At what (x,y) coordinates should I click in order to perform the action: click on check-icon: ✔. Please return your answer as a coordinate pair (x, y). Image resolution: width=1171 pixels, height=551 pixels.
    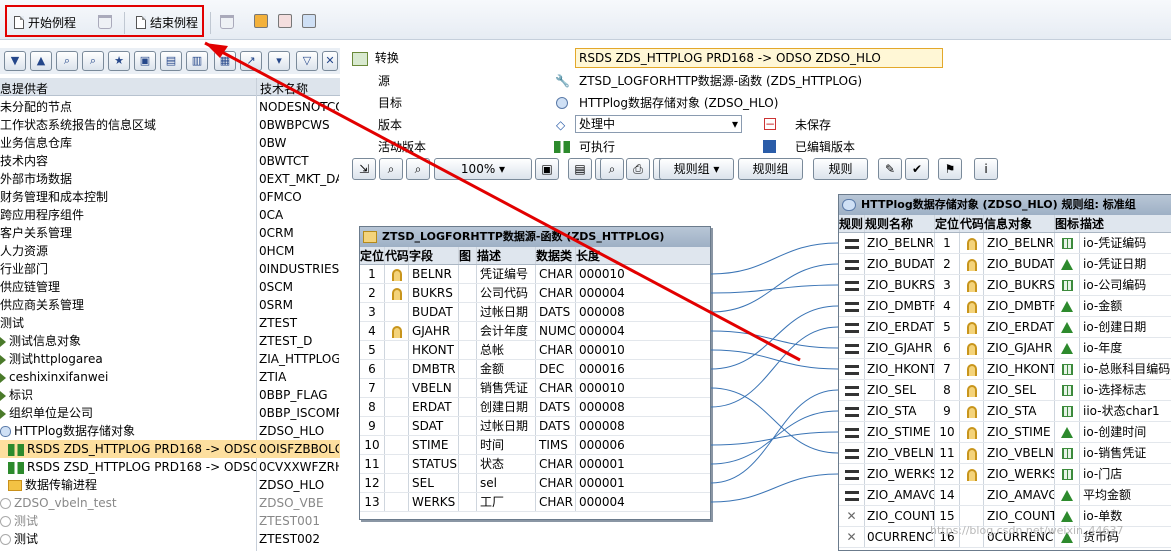
    Looking at the image, I should click on (917, 169).